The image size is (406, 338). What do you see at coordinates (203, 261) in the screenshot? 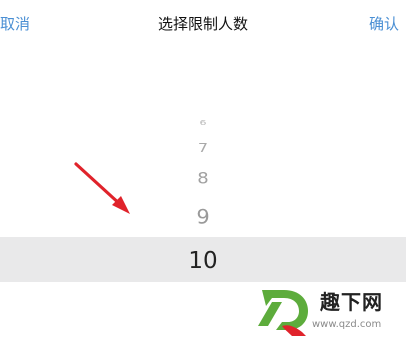
I see `picker-item-selected: 10` at bounding box center [203, 261].